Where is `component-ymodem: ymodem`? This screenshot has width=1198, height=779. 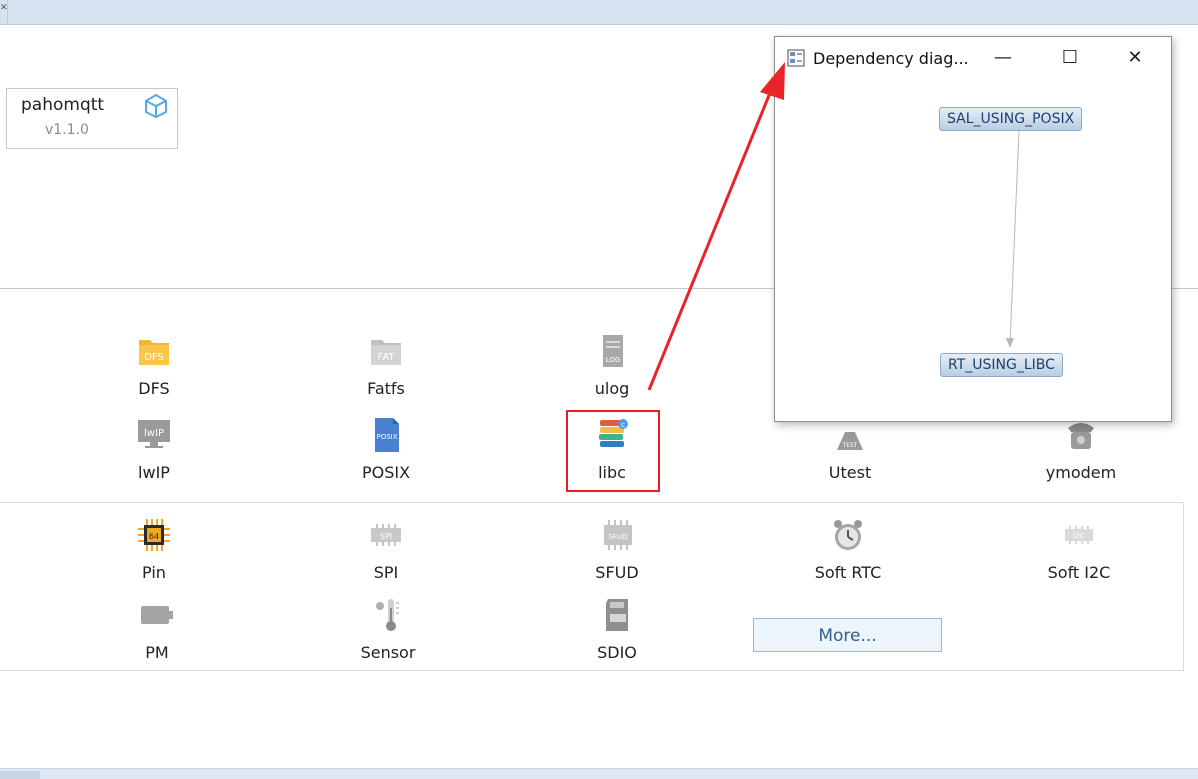 component-ymodem: ymodem is located at coordinates (1081, 453).